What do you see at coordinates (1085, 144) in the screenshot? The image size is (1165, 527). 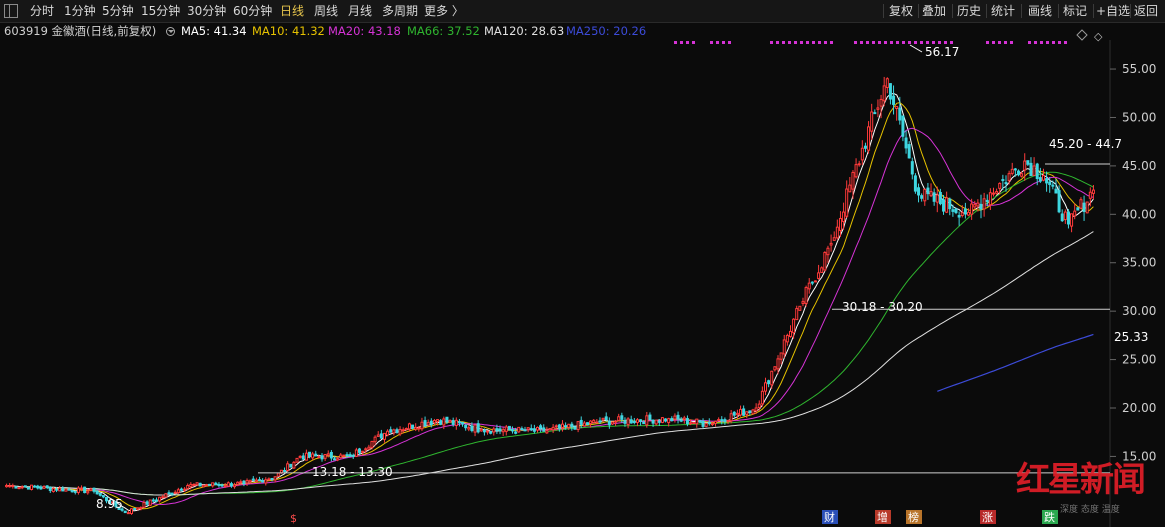 I see `level-label-1: 45.20 - 44.7` at bounding box center [1085, 144].